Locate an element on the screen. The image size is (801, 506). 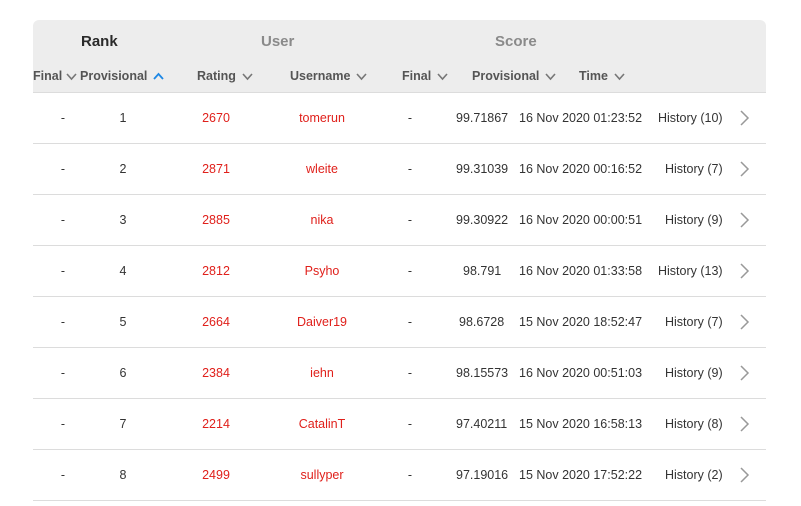
history-link: History (2) is located at coordinates (694, 475).